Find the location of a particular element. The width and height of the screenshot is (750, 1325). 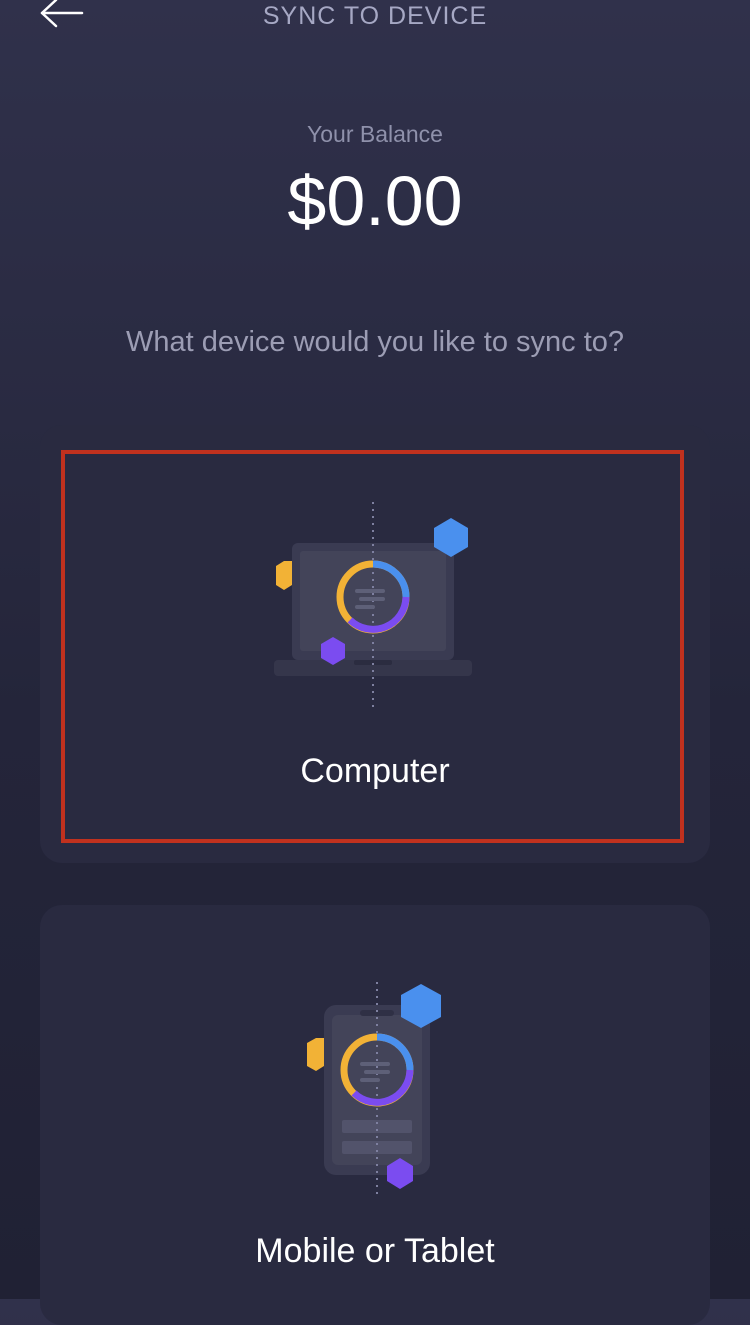

laptop-sync-icon is located at coordinates (373, 606).